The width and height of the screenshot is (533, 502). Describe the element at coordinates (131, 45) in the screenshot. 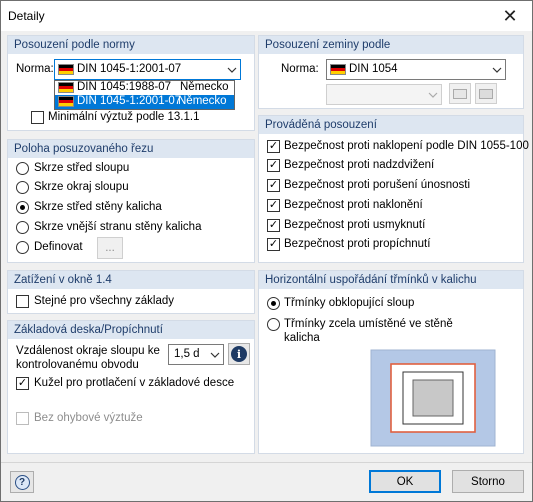

I see `norm-panel-title: Posouzení podle normy` at that location.